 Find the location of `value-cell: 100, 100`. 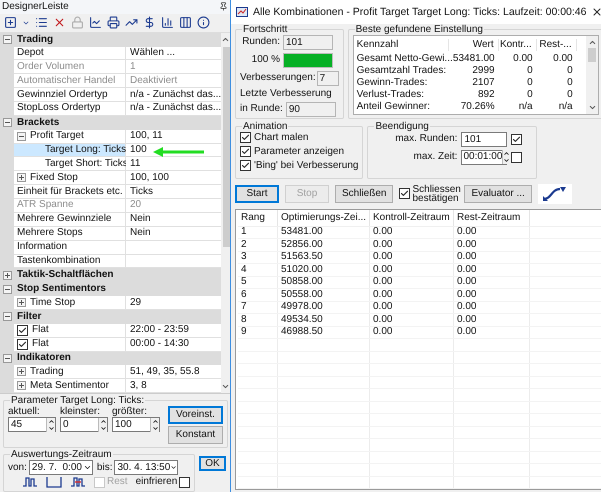

value-cell: 100, 100 is located at coordinates (174, 178).